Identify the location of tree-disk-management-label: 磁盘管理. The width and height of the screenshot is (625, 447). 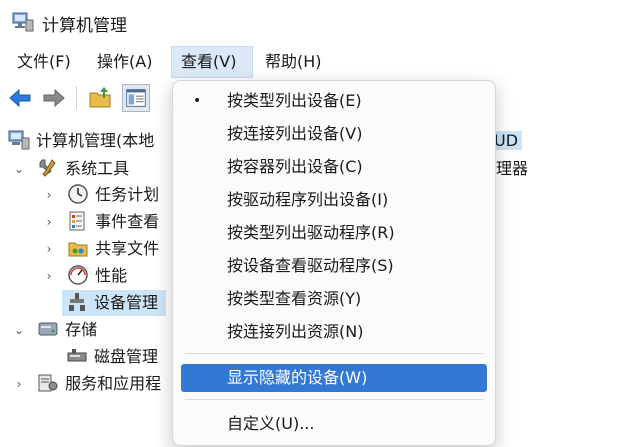
(126, 356).